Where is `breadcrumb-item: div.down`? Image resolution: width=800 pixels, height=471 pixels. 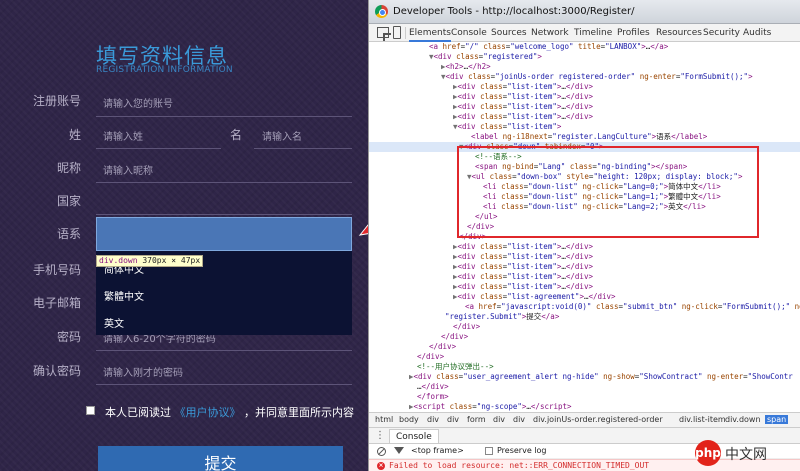 breadcrumb-item: div.down is located at coordinates (743, 419).